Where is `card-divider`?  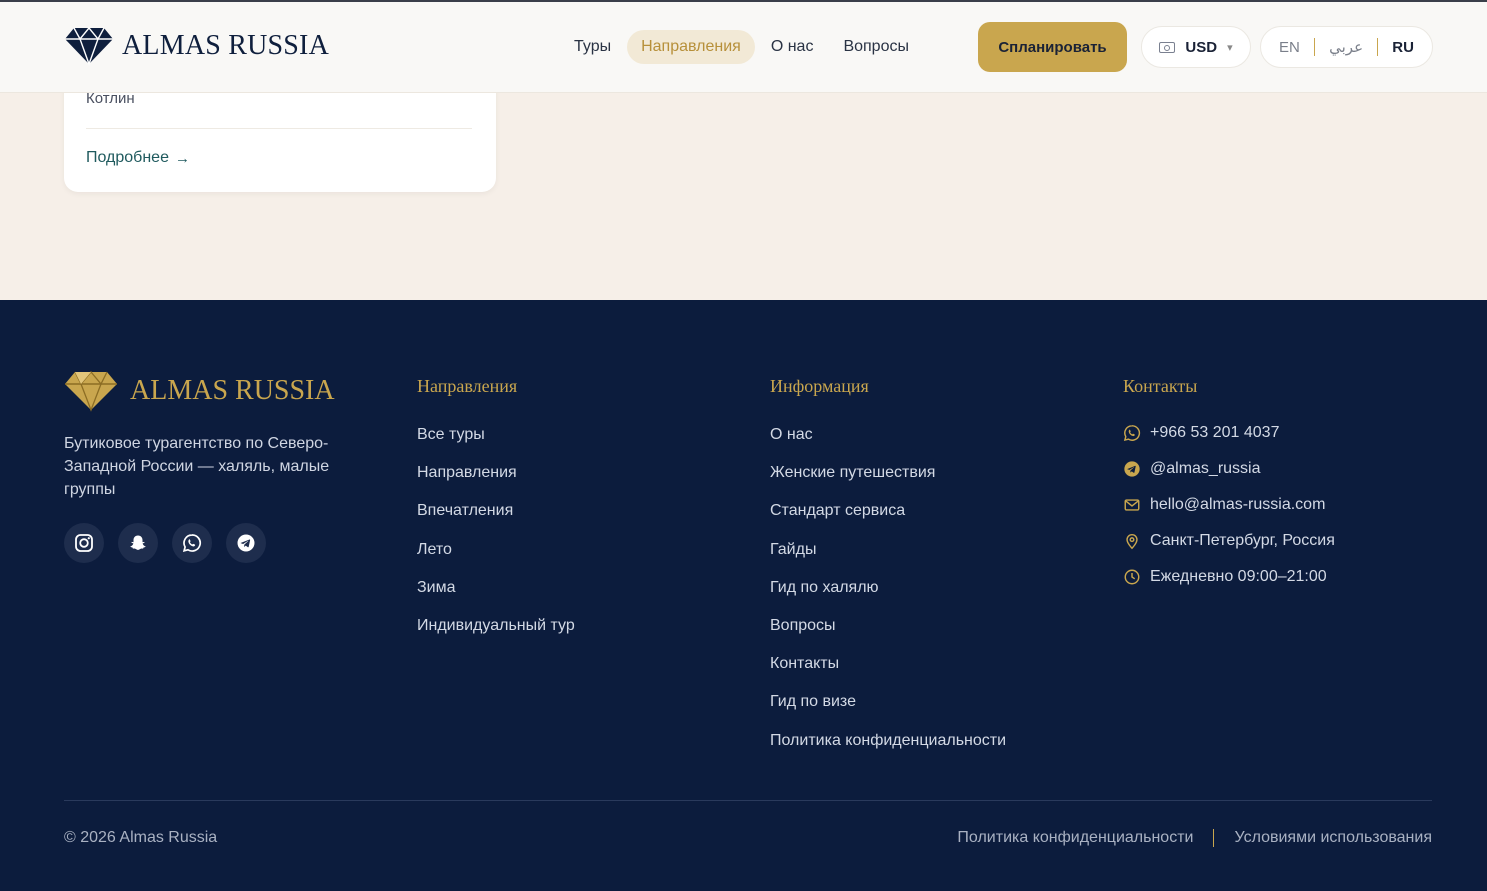 card-divider is located at coordinates (279, 128).